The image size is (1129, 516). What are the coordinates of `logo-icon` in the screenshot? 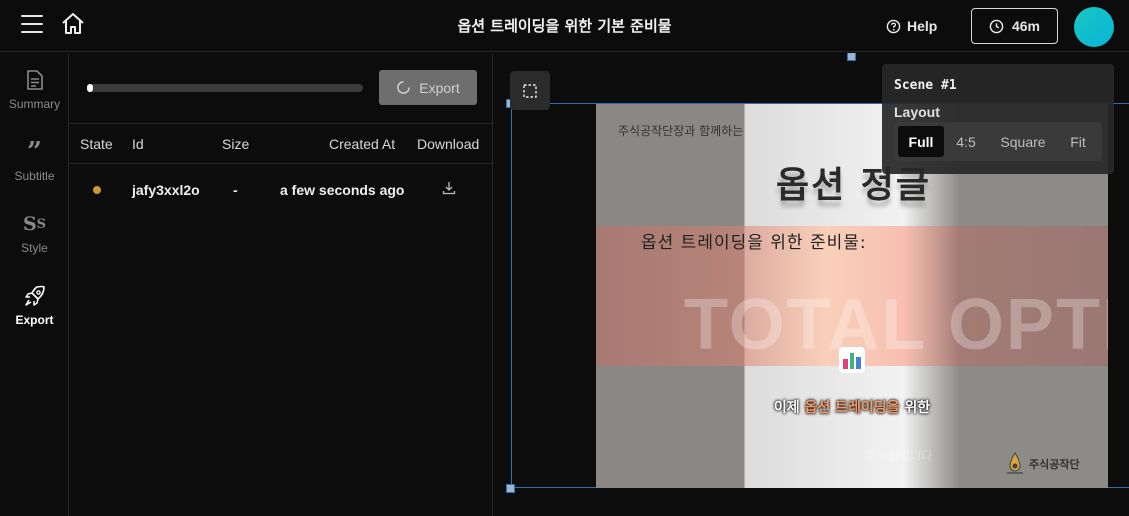 It's located at (1015, 463).